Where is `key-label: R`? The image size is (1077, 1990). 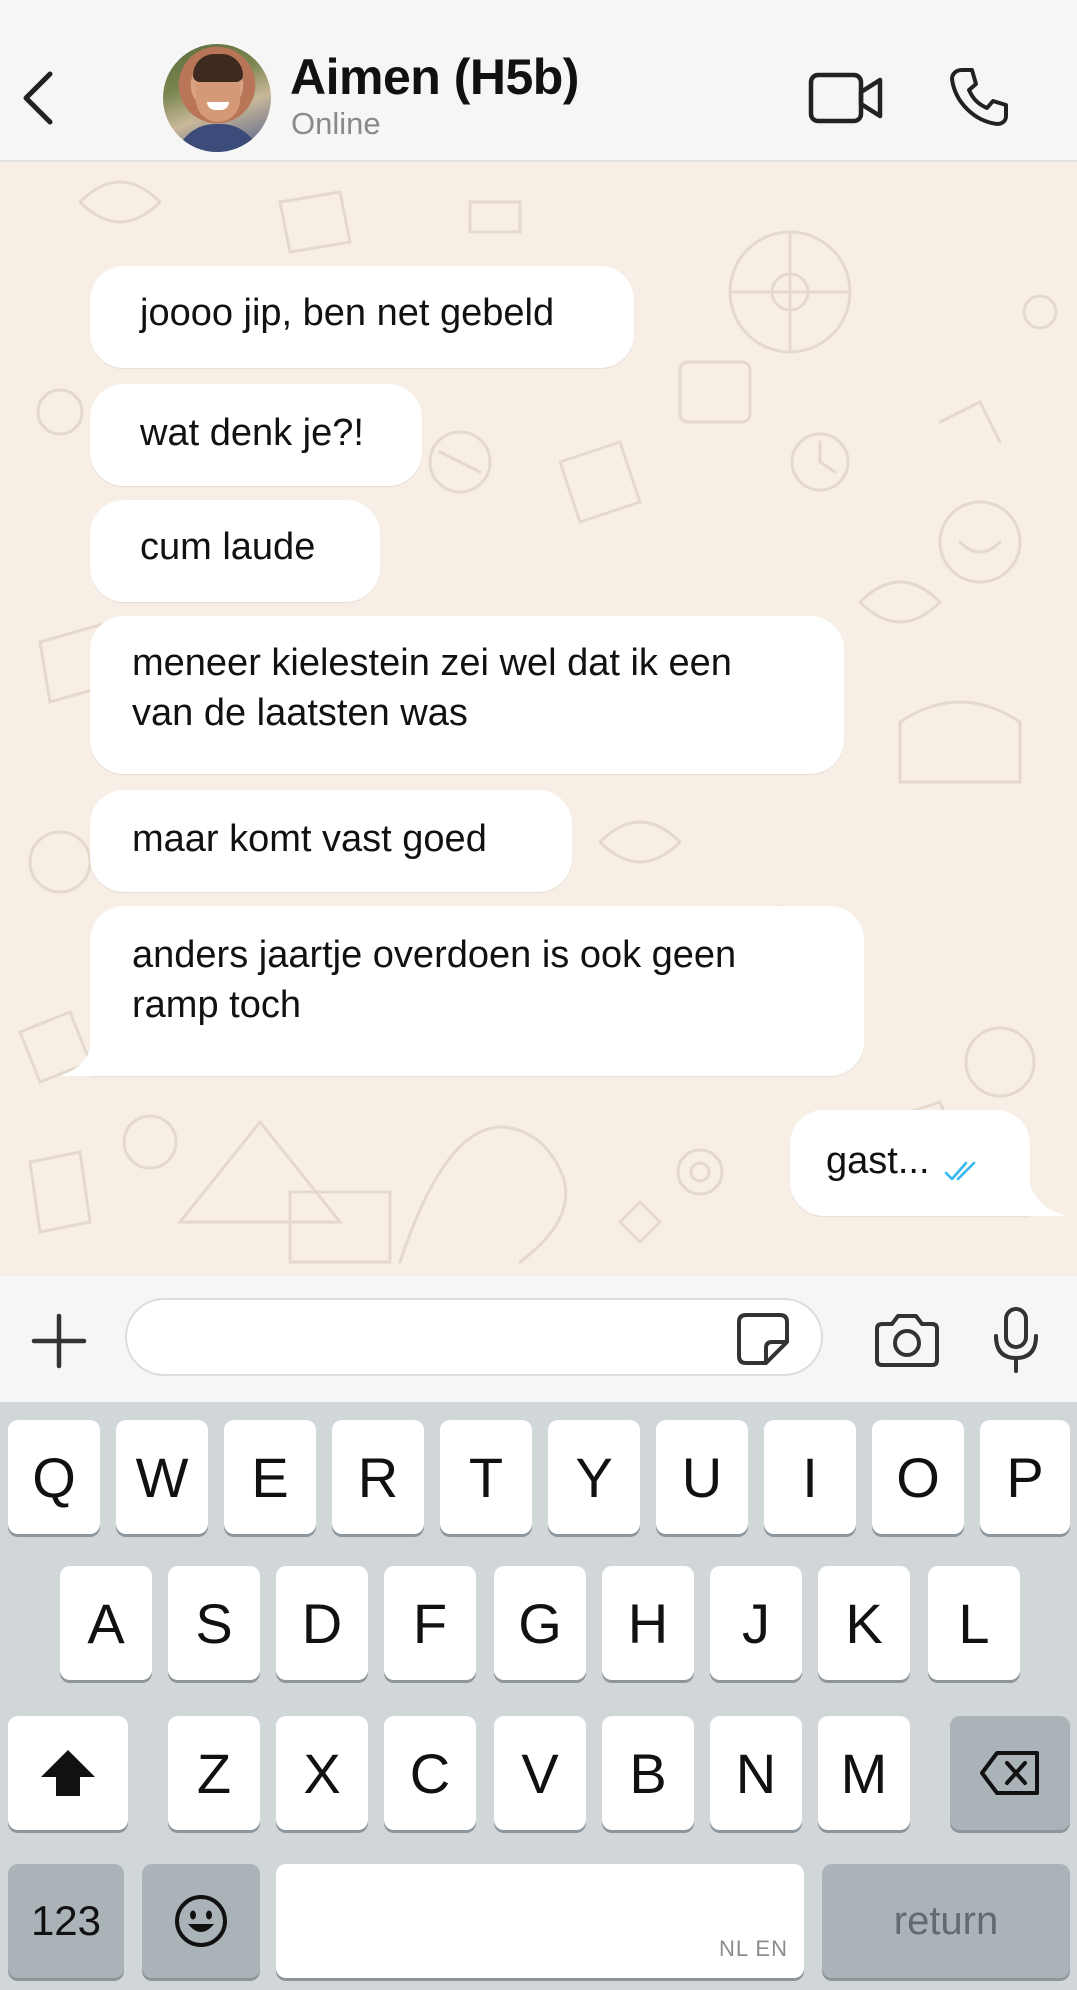
key-label: R is located at coordinates (378, 1477).